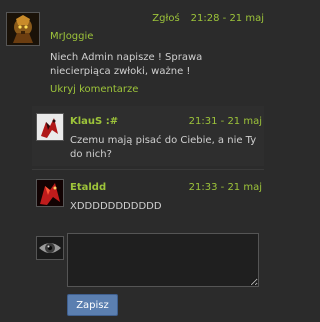  What do you see at coordinates (92, 305) in the screenshot?
I see `submit-button: Zapisz` at bounding box center [92, 305].